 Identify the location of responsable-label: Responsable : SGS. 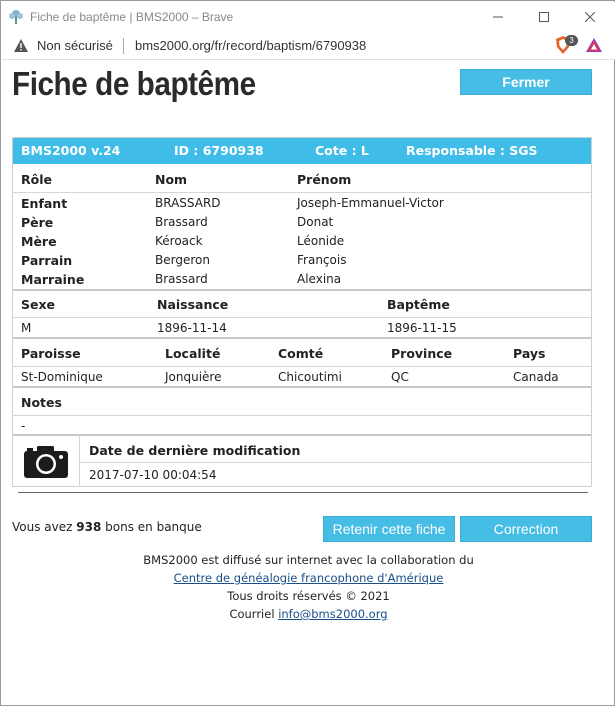
(472, 150).